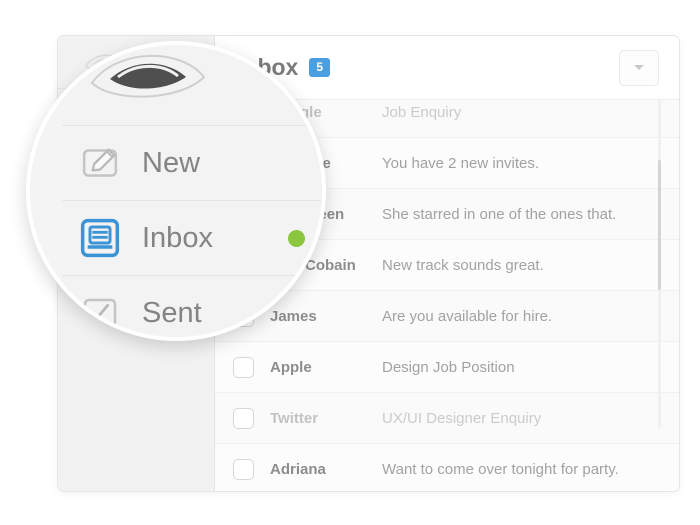 This screenshot has height=525, width=700. I want to click on row-sender: Adriana, so click(298, 469).